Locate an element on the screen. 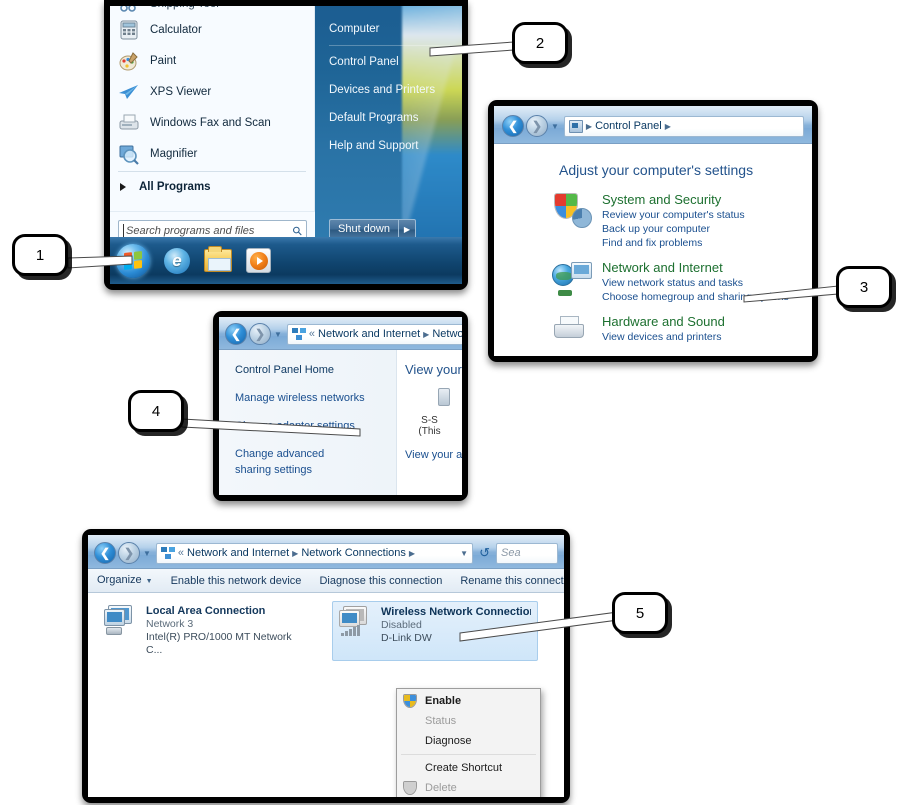  nsc-titlebar: ❮ ❯ ▼ « Network and Internet ▶ Network is located at coordinates (340, 333).